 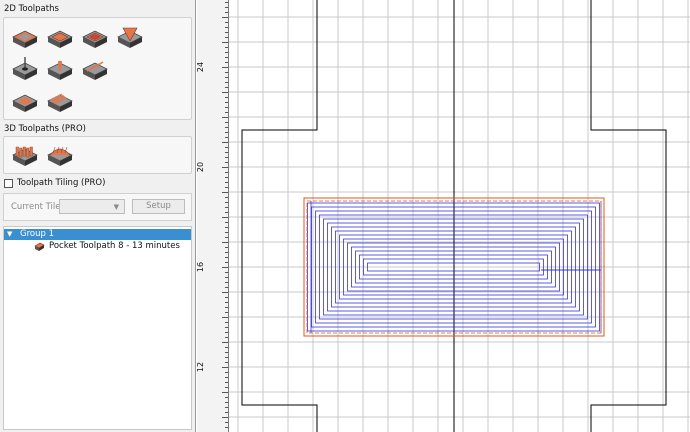 What do you see at coordinates (25, 101) in the screenshot?
I see `prism-toolpath-icon` at bounding box center [25, 101].